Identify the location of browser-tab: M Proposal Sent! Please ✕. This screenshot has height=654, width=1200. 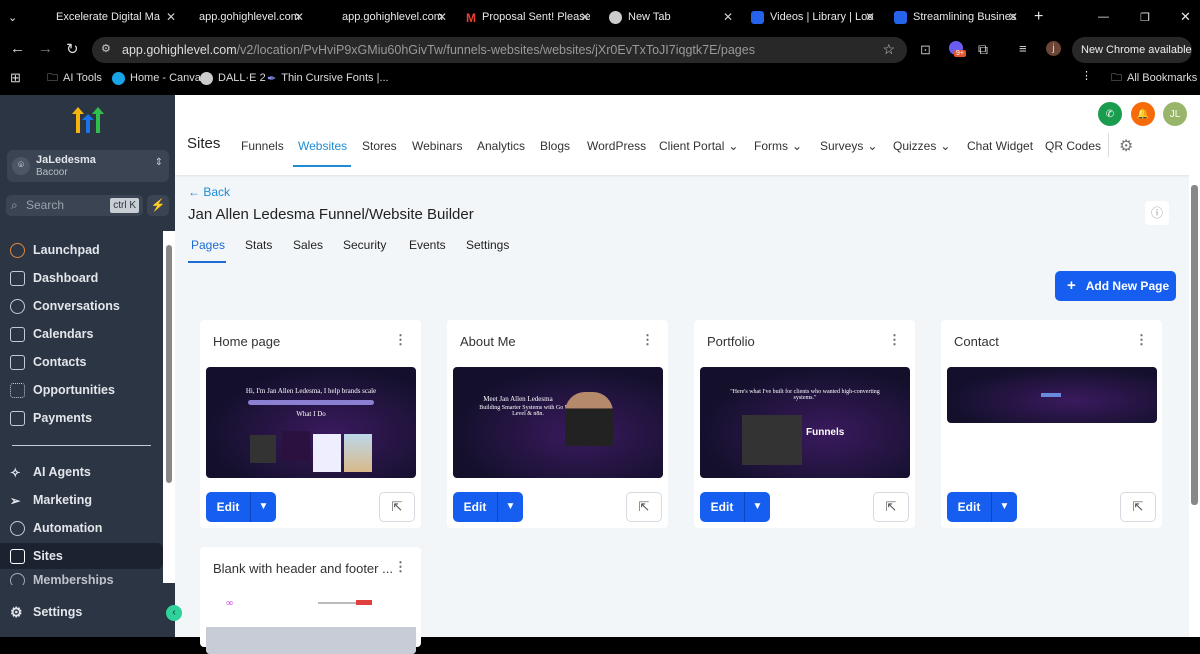
(528, 17).